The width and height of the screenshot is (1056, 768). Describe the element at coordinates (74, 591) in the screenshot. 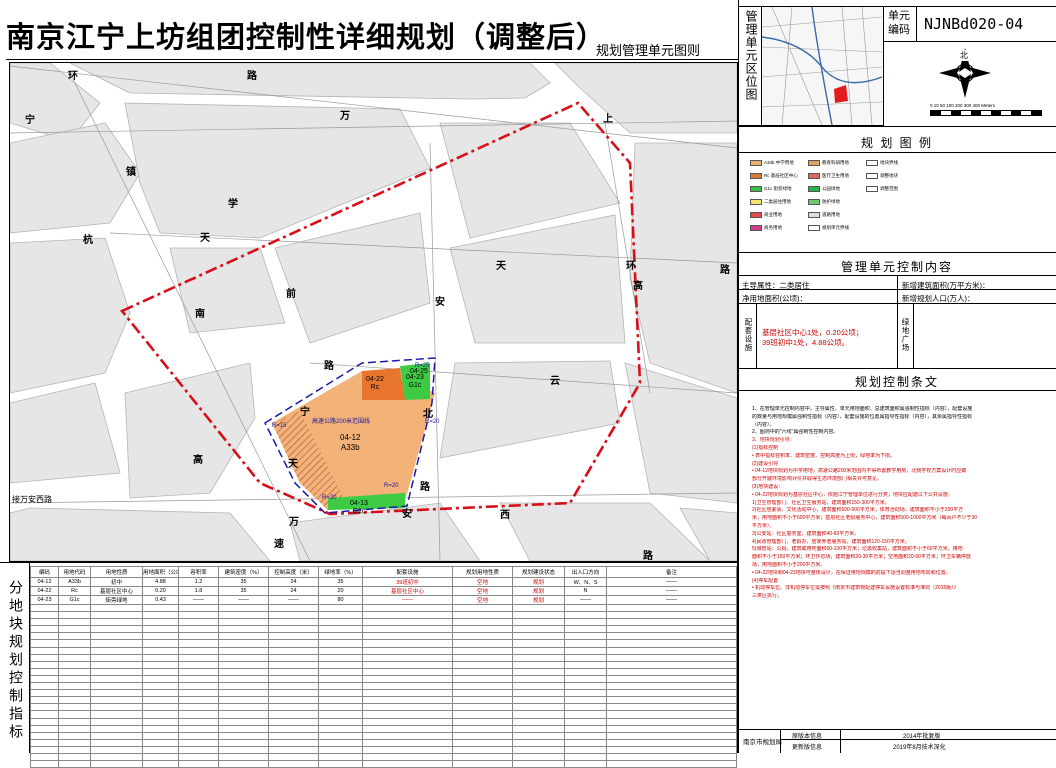

I see `table-cell: Rc` at that location.